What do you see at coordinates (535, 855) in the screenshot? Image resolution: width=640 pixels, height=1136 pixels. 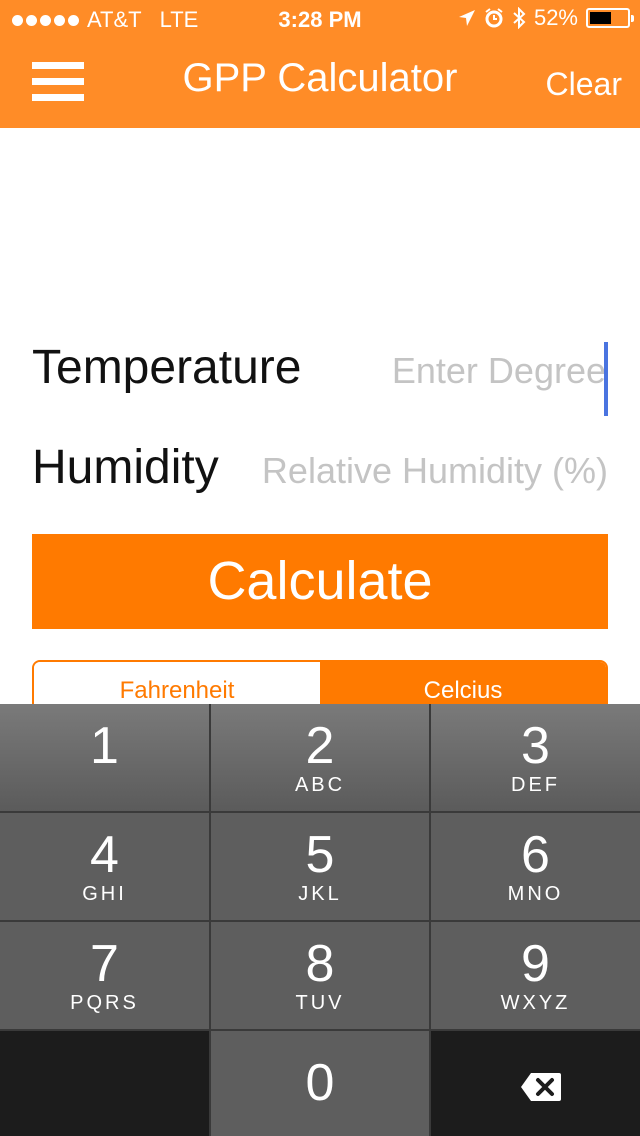 I see `key-digit: 6` at bounding box center [535, 855].